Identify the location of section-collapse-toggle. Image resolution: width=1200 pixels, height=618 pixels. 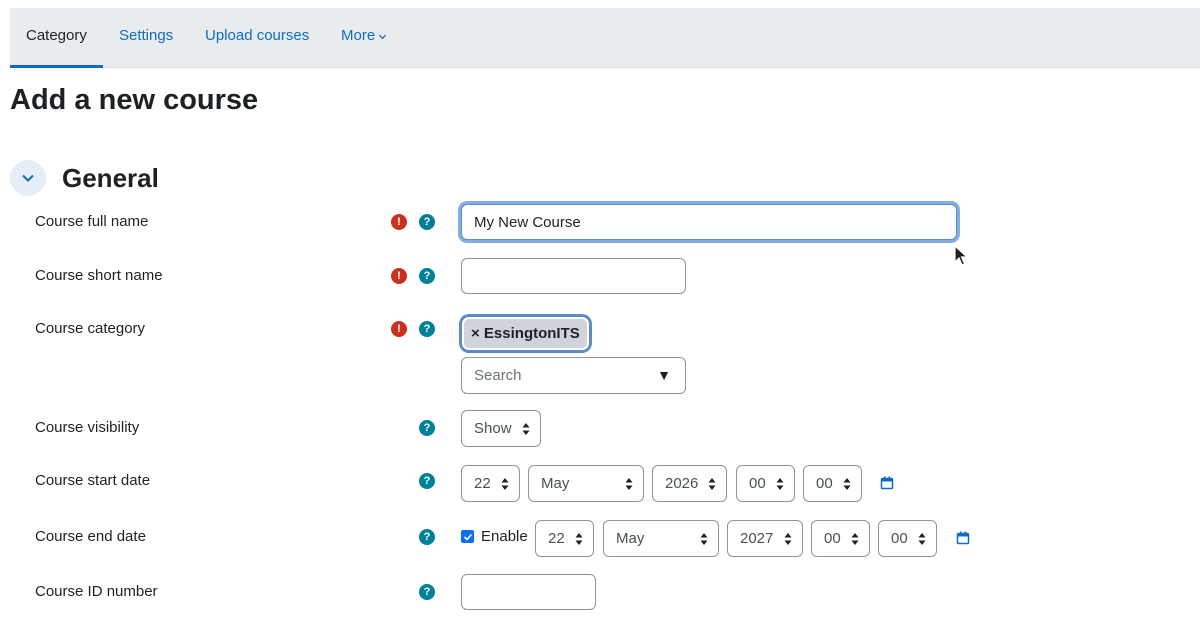
(28, 178).